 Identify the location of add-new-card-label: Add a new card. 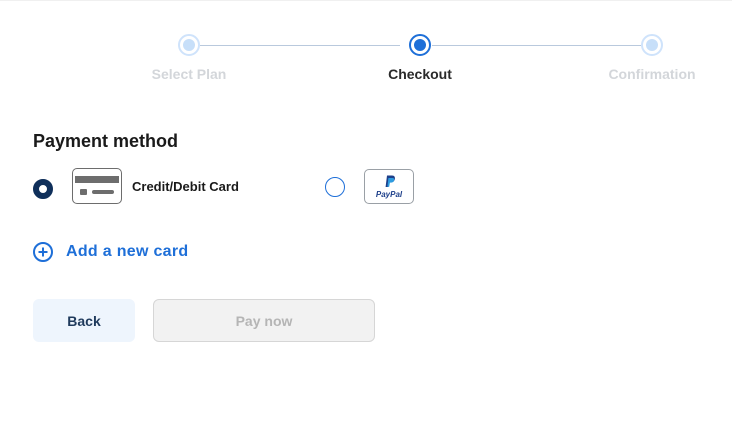
(127, 251).